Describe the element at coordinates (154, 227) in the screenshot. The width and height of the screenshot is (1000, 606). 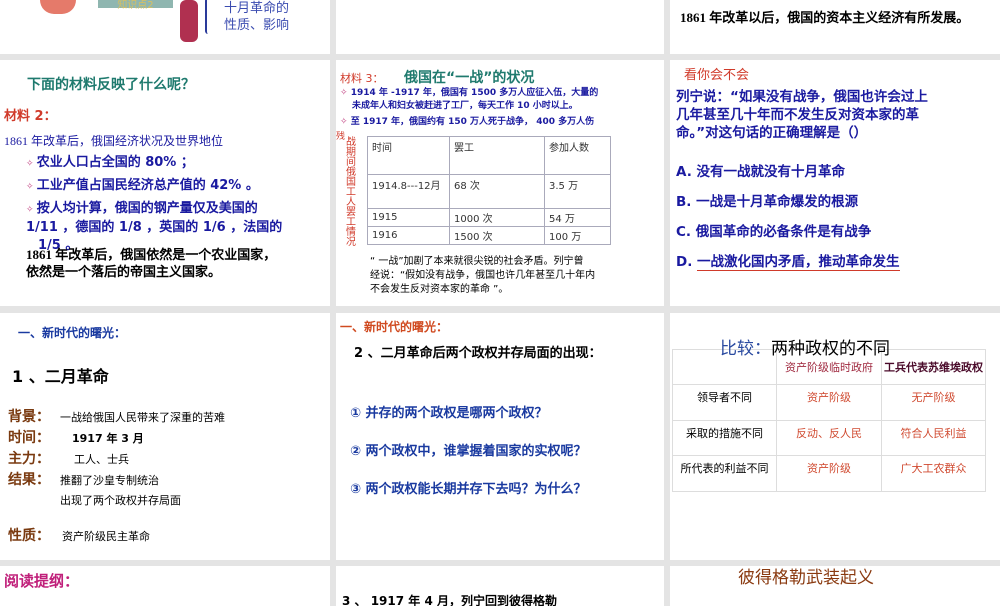
I see `bullet-continuation: 1/11 ，德国的 1/8 ，英国的 1/6 ，法国的` at that location.